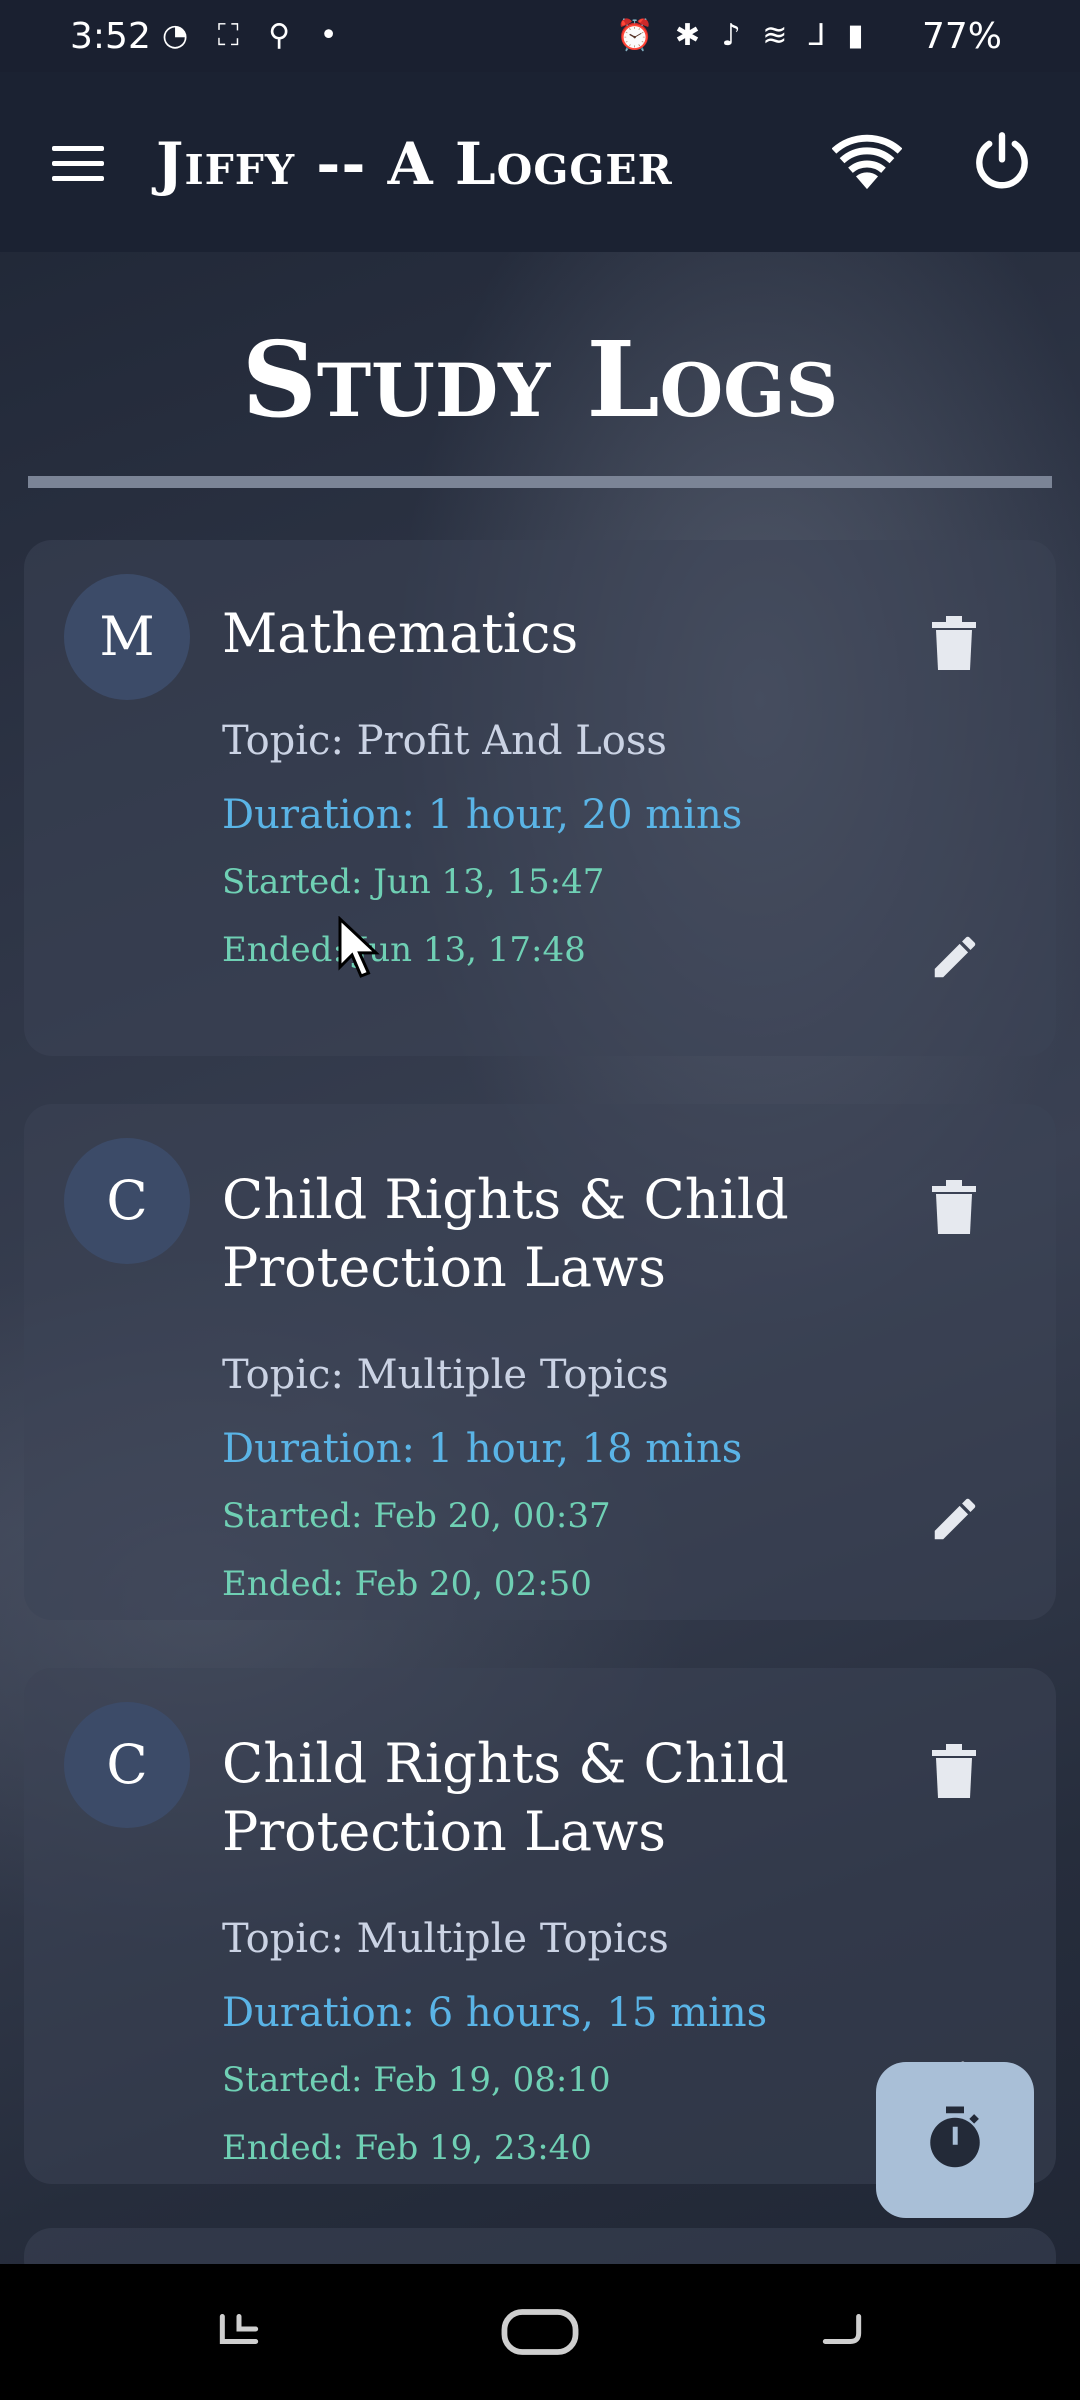  What do you see at coordinates (255, 35) in the screenshot?
I see `status-left-icons: ◔ ⛶ ⚲ •` at bounding box center [255, 35].